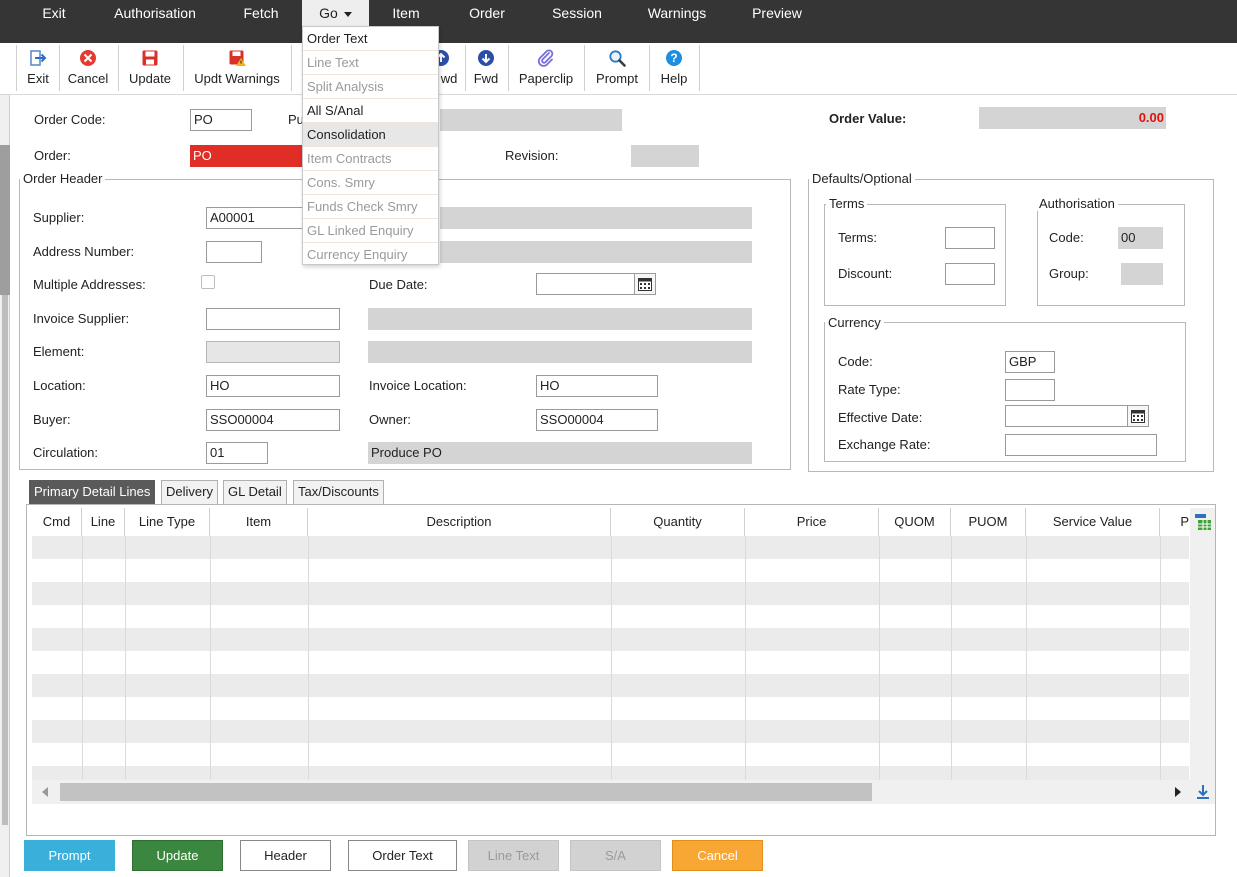  I want to click on horizontal-scroll-thumb, so click(466, 792).